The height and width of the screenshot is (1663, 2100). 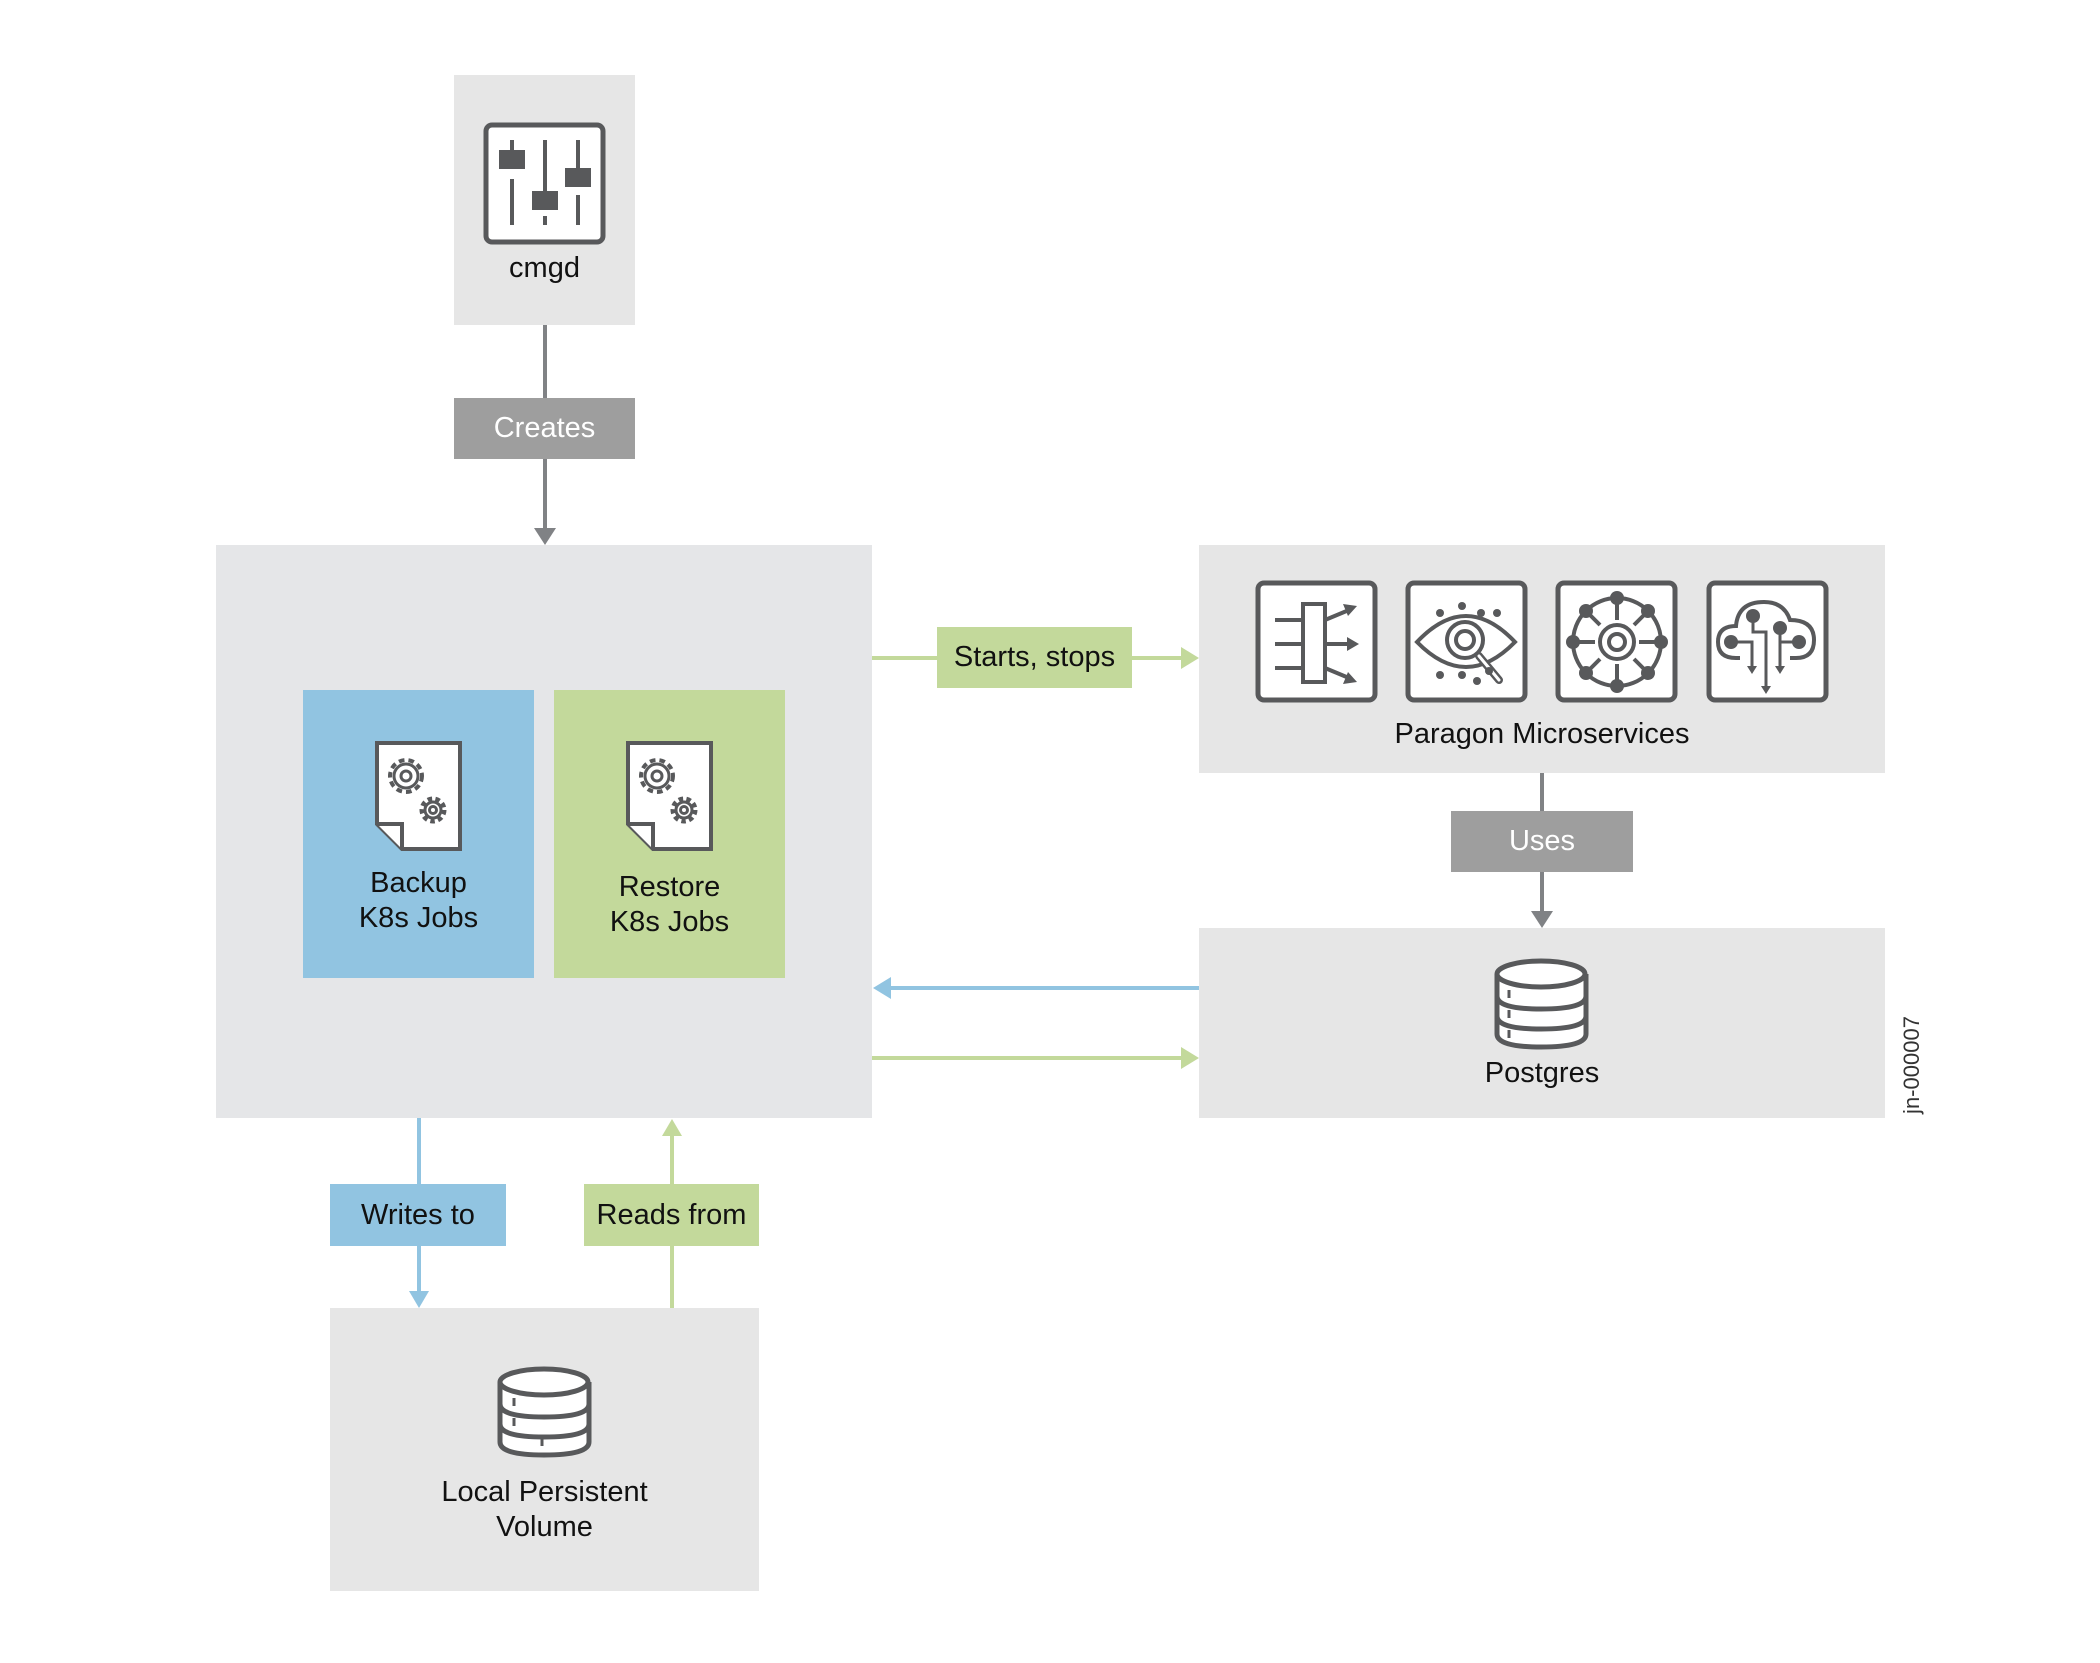 I want to click on uses-arrowhead, so click(x=1542, y=919).